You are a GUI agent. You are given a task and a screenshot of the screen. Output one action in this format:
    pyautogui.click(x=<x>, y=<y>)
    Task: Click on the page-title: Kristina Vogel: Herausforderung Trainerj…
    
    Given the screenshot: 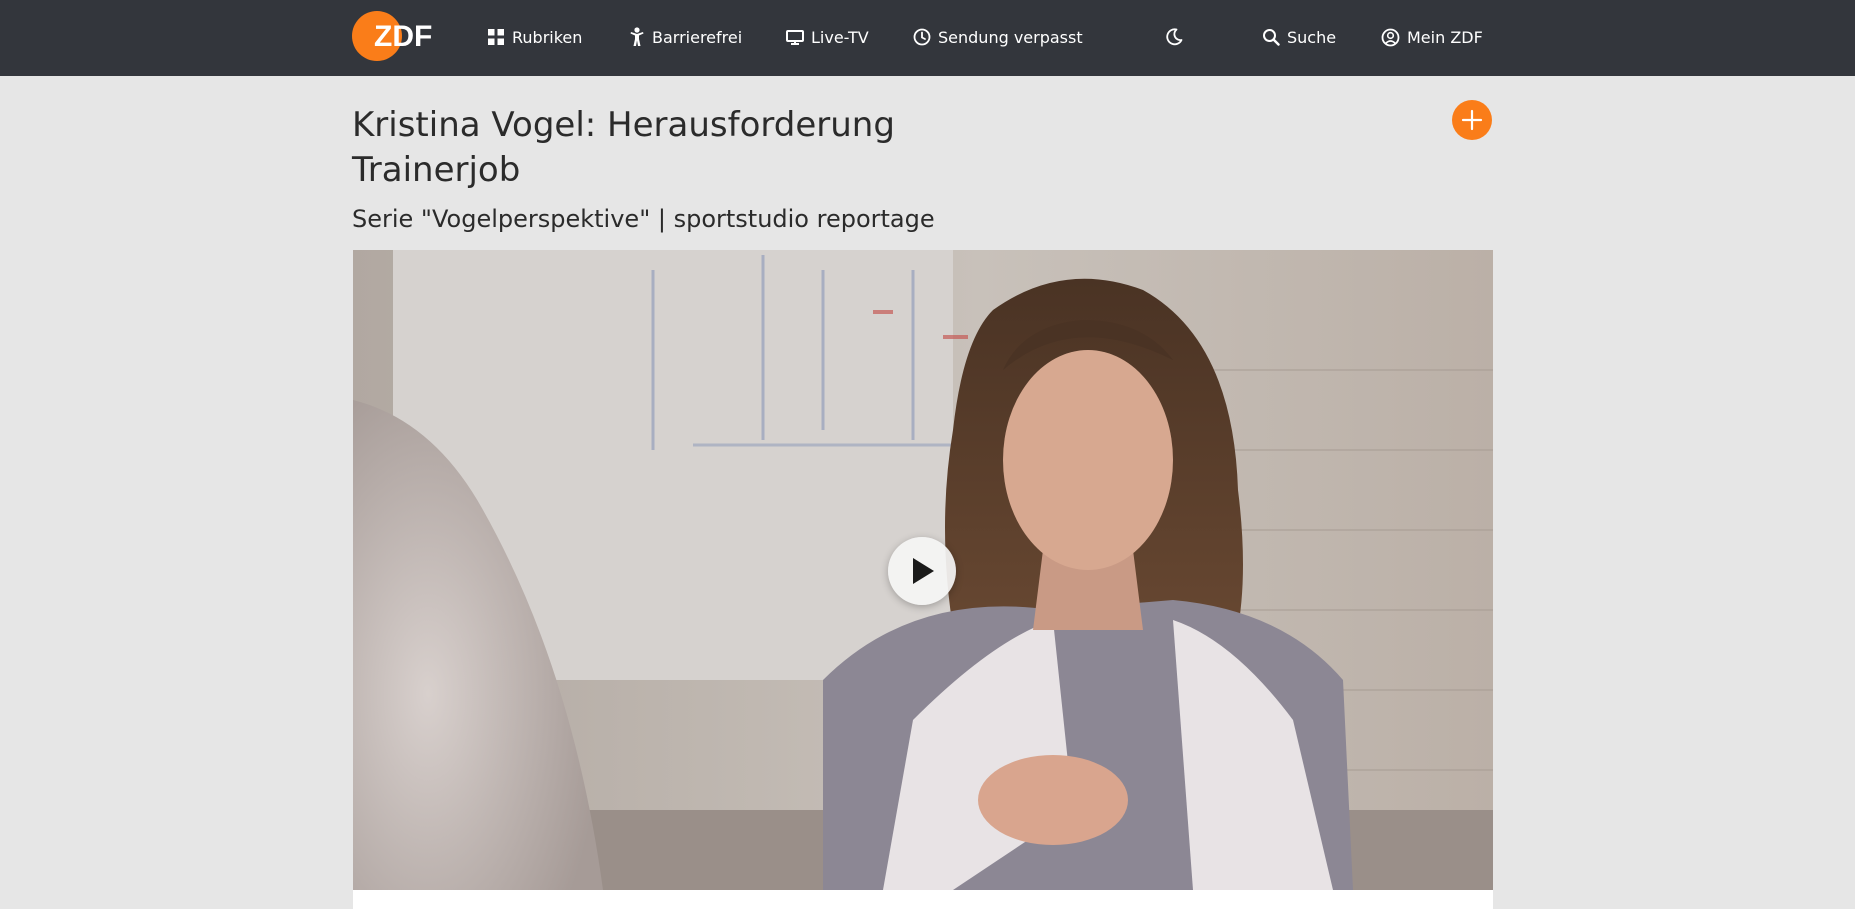 What is the action you would take?
    pyautogui.click(x=623, y=147)
    